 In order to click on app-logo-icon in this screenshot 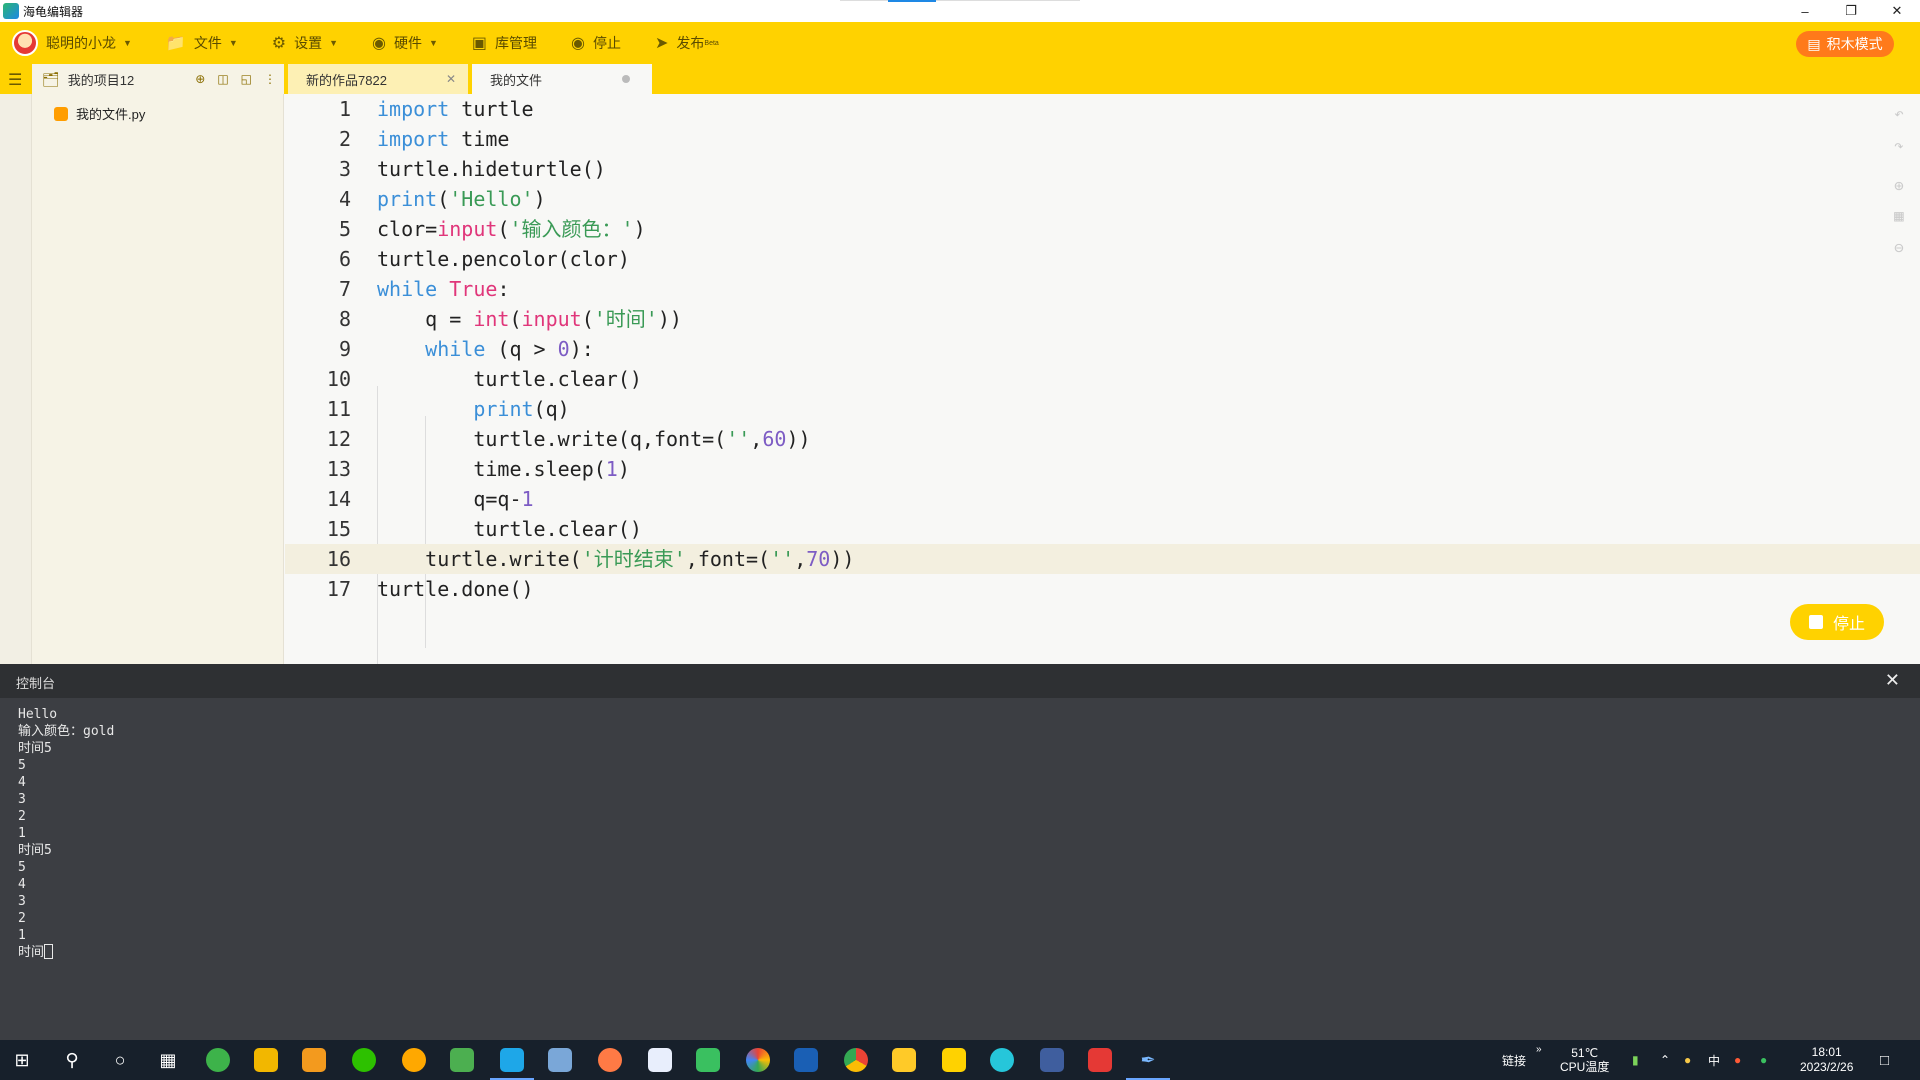, I will do `click(11, 11)`.